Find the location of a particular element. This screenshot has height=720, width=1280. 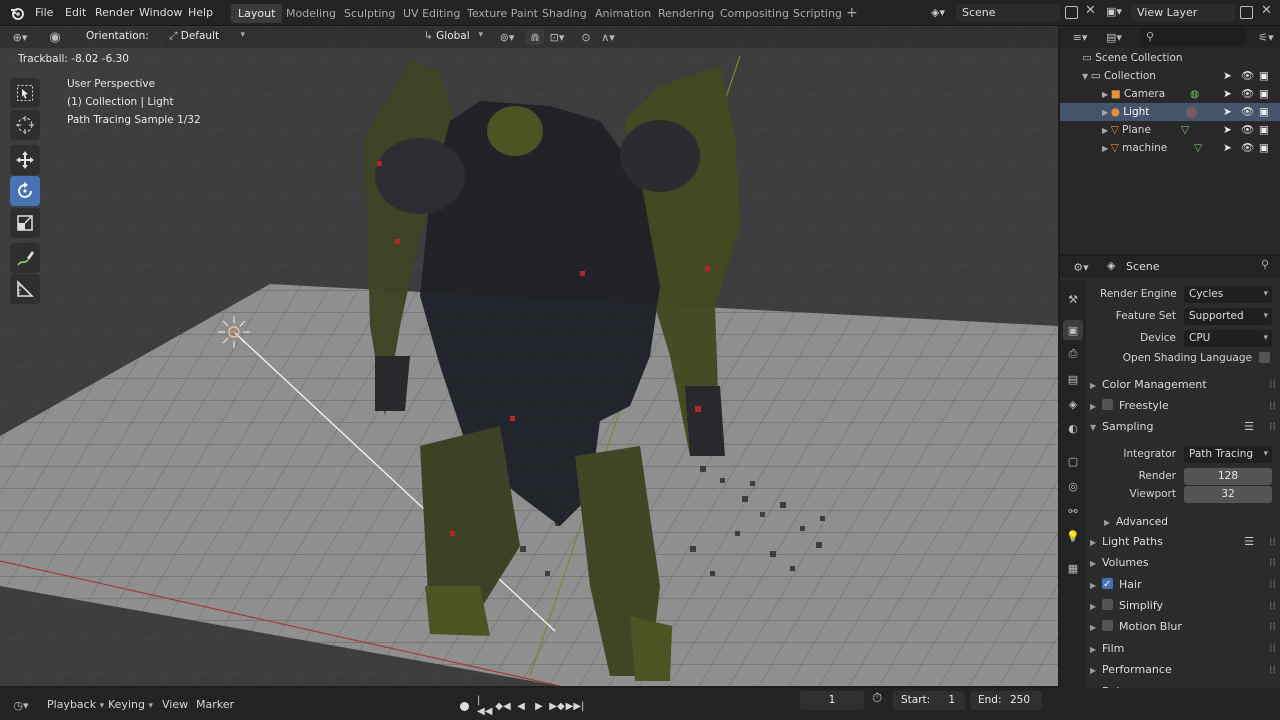

pin-icon: ⚲ is located at coordinates (1265, 264).